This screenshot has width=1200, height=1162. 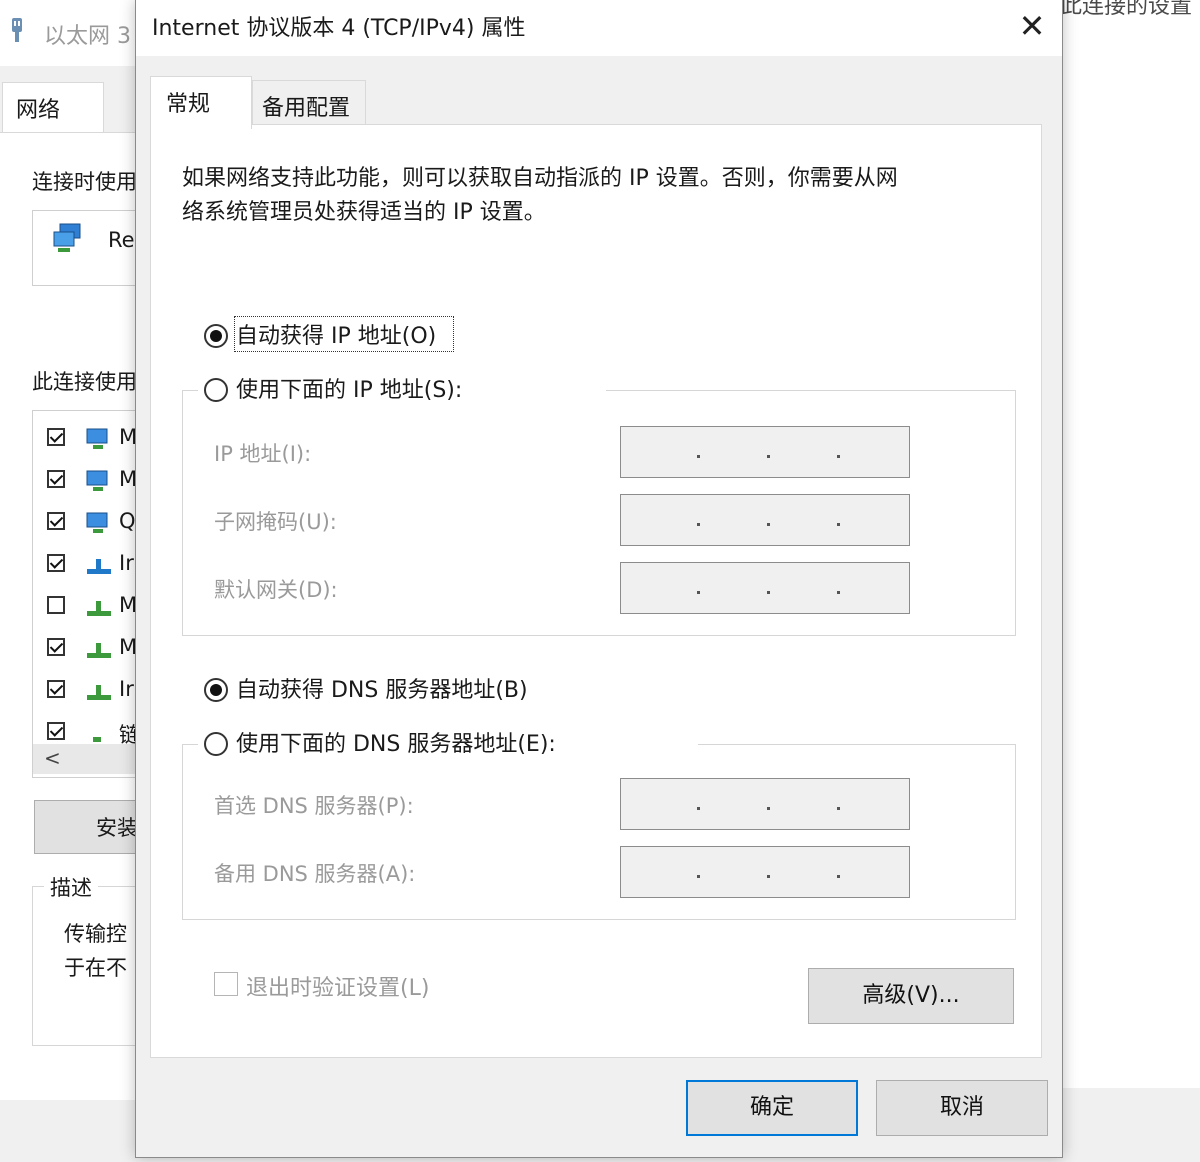 What do you see at coordinates (216, 690) in the screenshot?
I see `dns-auto-radio` at bounding box center [216, 690].